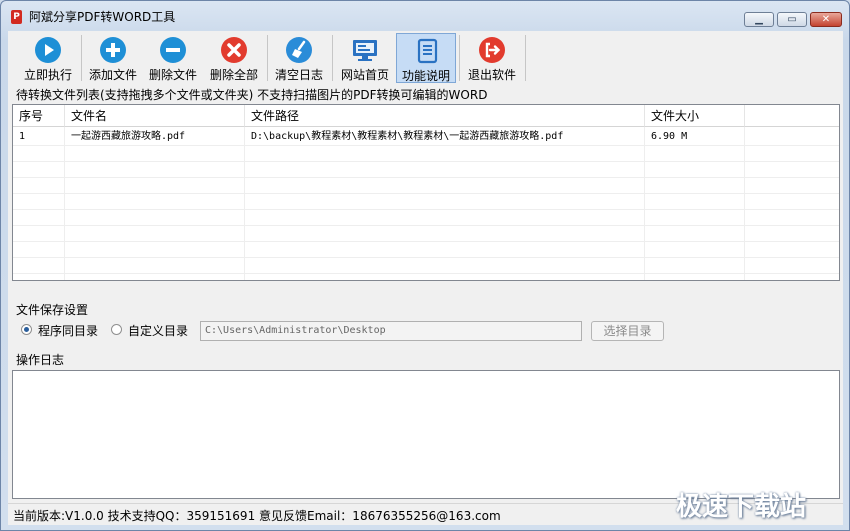 The image size is (850, 531). Describe the element at coordinates (792, 116) in the screenshot. I see `column-header-filler` at that location.